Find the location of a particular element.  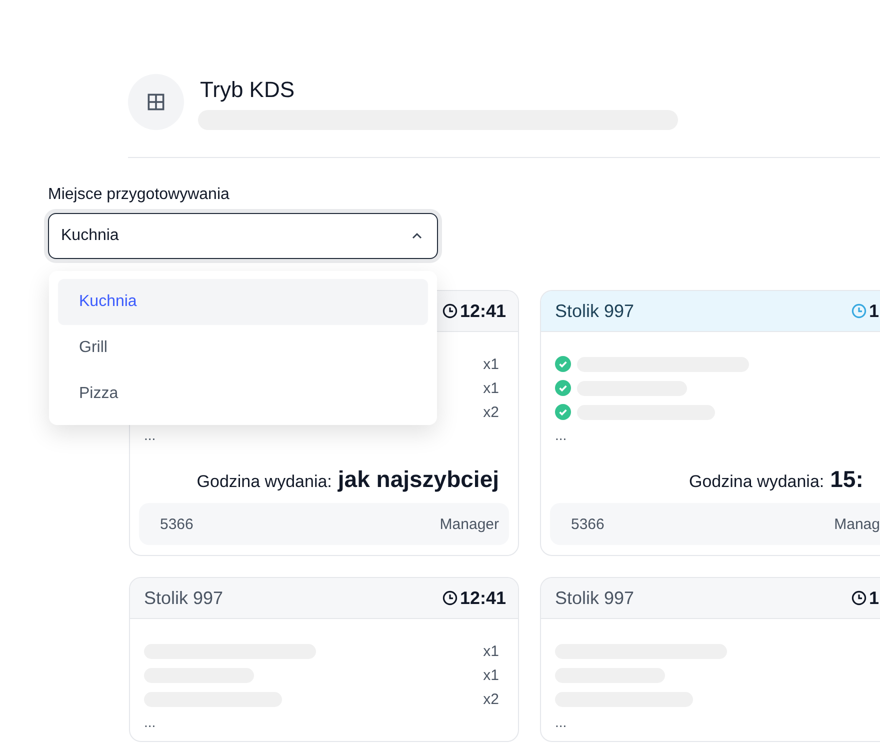

dropdown-option: Kuchnia is located at coordinates (243, 302).